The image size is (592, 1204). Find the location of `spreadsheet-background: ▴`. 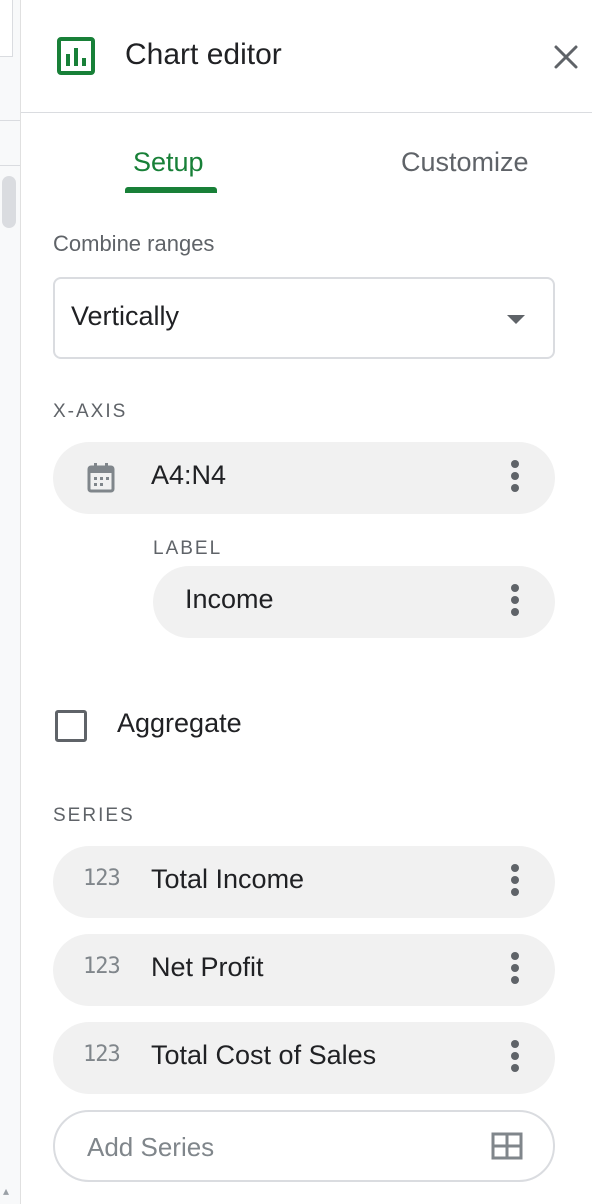

spreadsheet-background: ▴ is located at coordinates (10, 602).